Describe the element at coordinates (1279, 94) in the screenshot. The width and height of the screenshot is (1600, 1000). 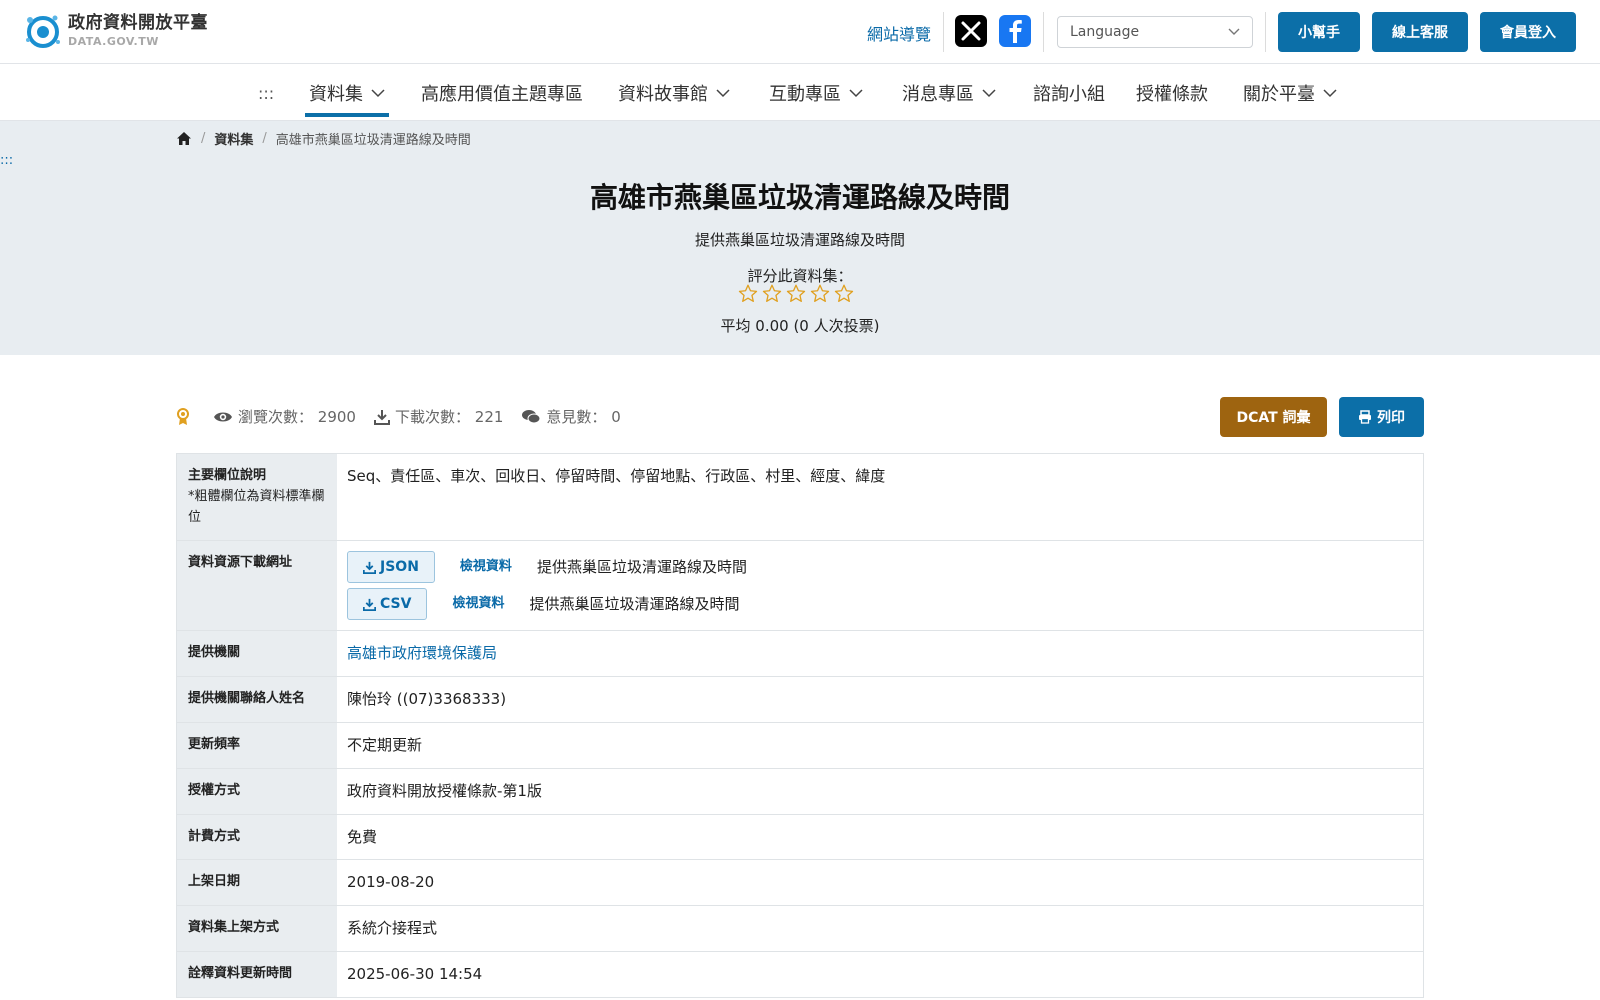
I see `nav-item-label: 關於平臺` at that location.